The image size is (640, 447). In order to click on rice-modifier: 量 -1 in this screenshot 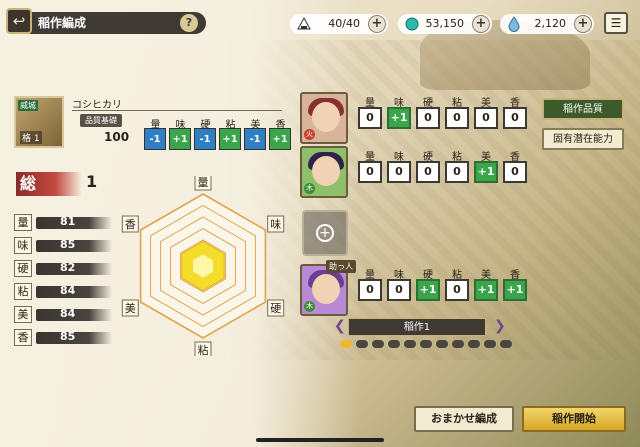, I will do `click(155, 133)`.